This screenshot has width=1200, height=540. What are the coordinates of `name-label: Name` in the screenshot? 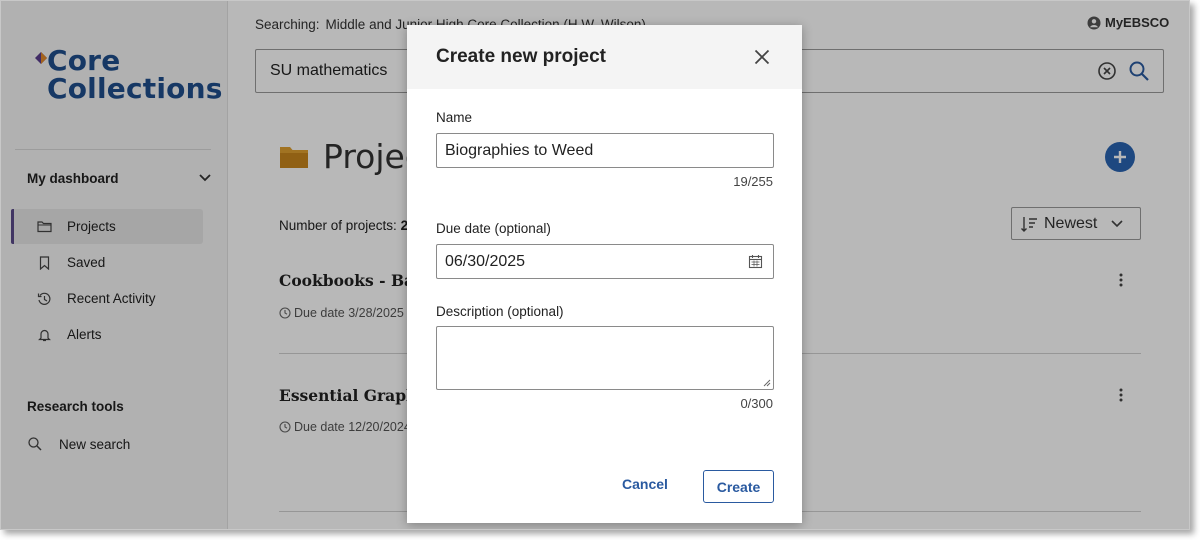 It's located at (454, 117).